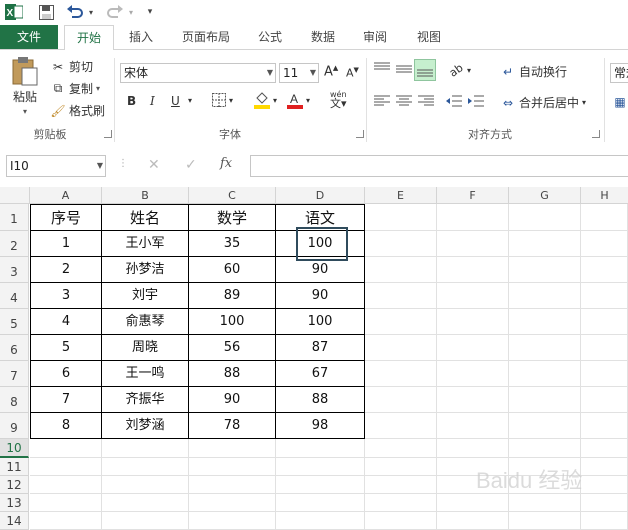  What do you see at coordinates (145, 400) in the screenshot?
I see `table-cell: 齐振华` at bounding box center [145, 400].